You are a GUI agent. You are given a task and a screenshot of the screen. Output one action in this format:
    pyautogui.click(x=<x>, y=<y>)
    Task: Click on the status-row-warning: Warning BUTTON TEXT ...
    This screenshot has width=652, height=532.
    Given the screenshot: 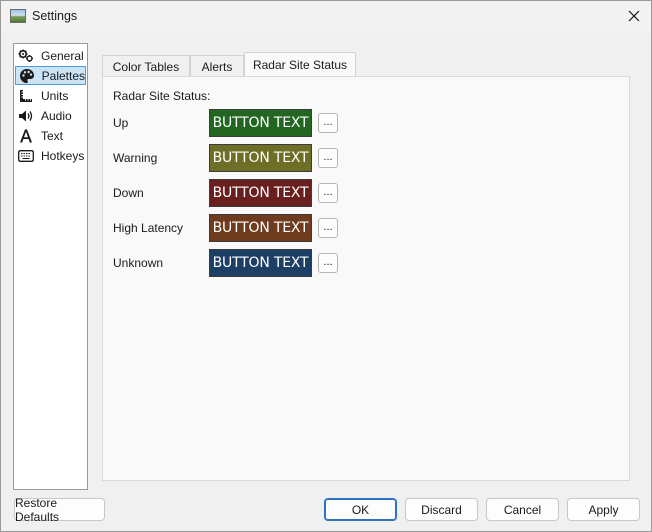 What is the action you would take?
    pyautogui.click(x=367, y=158)
    